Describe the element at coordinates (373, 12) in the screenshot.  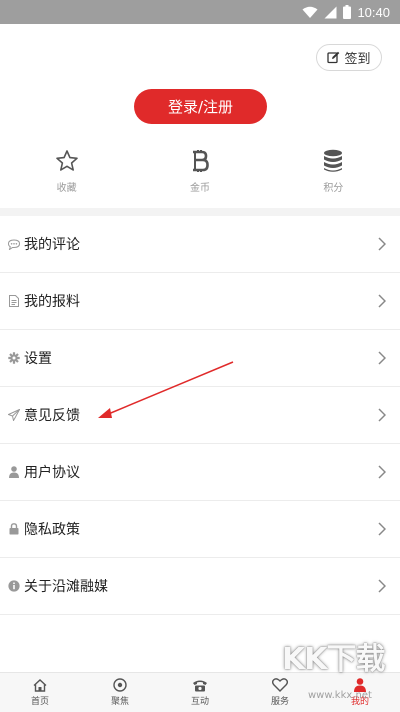
I see `status-time: 10:40` at that location.